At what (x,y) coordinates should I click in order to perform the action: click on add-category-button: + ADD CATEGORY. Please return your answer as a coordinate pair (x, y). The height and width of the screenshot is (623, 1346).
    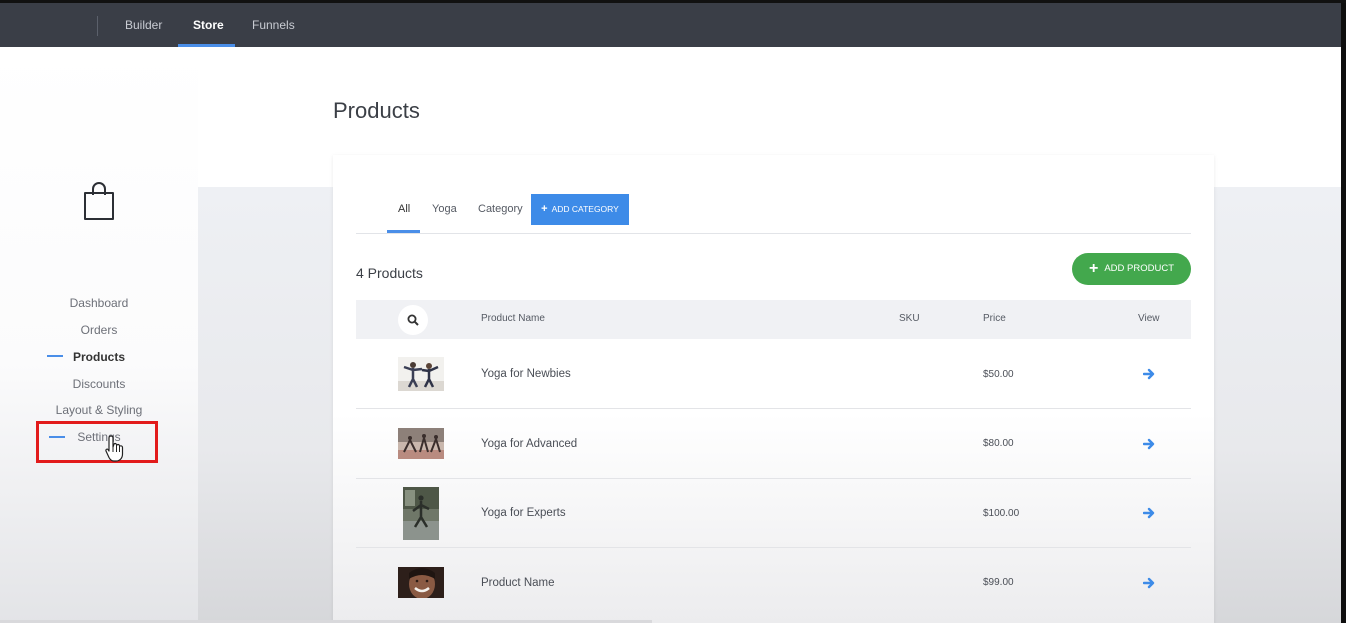
    Looking at the image, I should click on (580, 209).